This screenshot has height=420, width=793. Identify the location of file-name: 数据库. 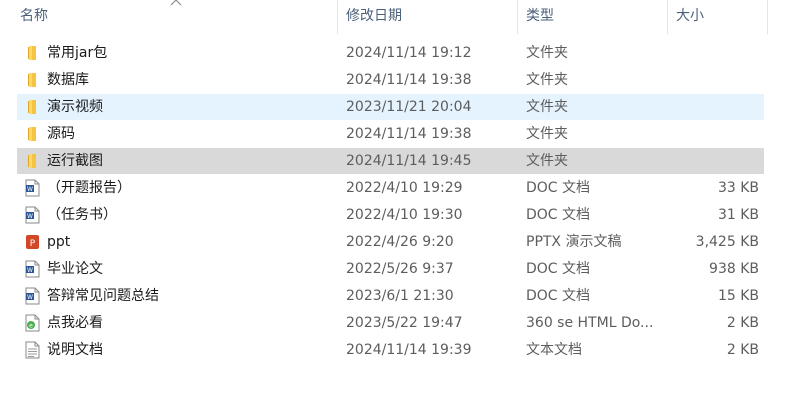
(68, 80).